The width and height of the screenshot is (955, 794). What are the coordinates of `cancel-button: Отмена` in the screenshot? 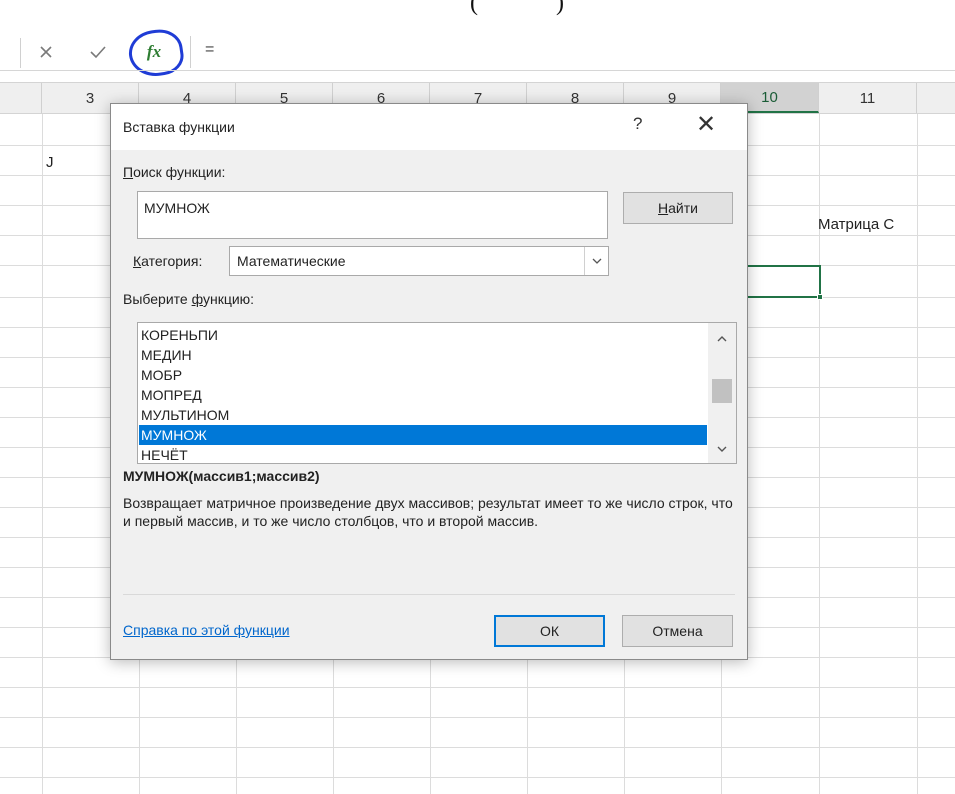 It's located at (677, 631).